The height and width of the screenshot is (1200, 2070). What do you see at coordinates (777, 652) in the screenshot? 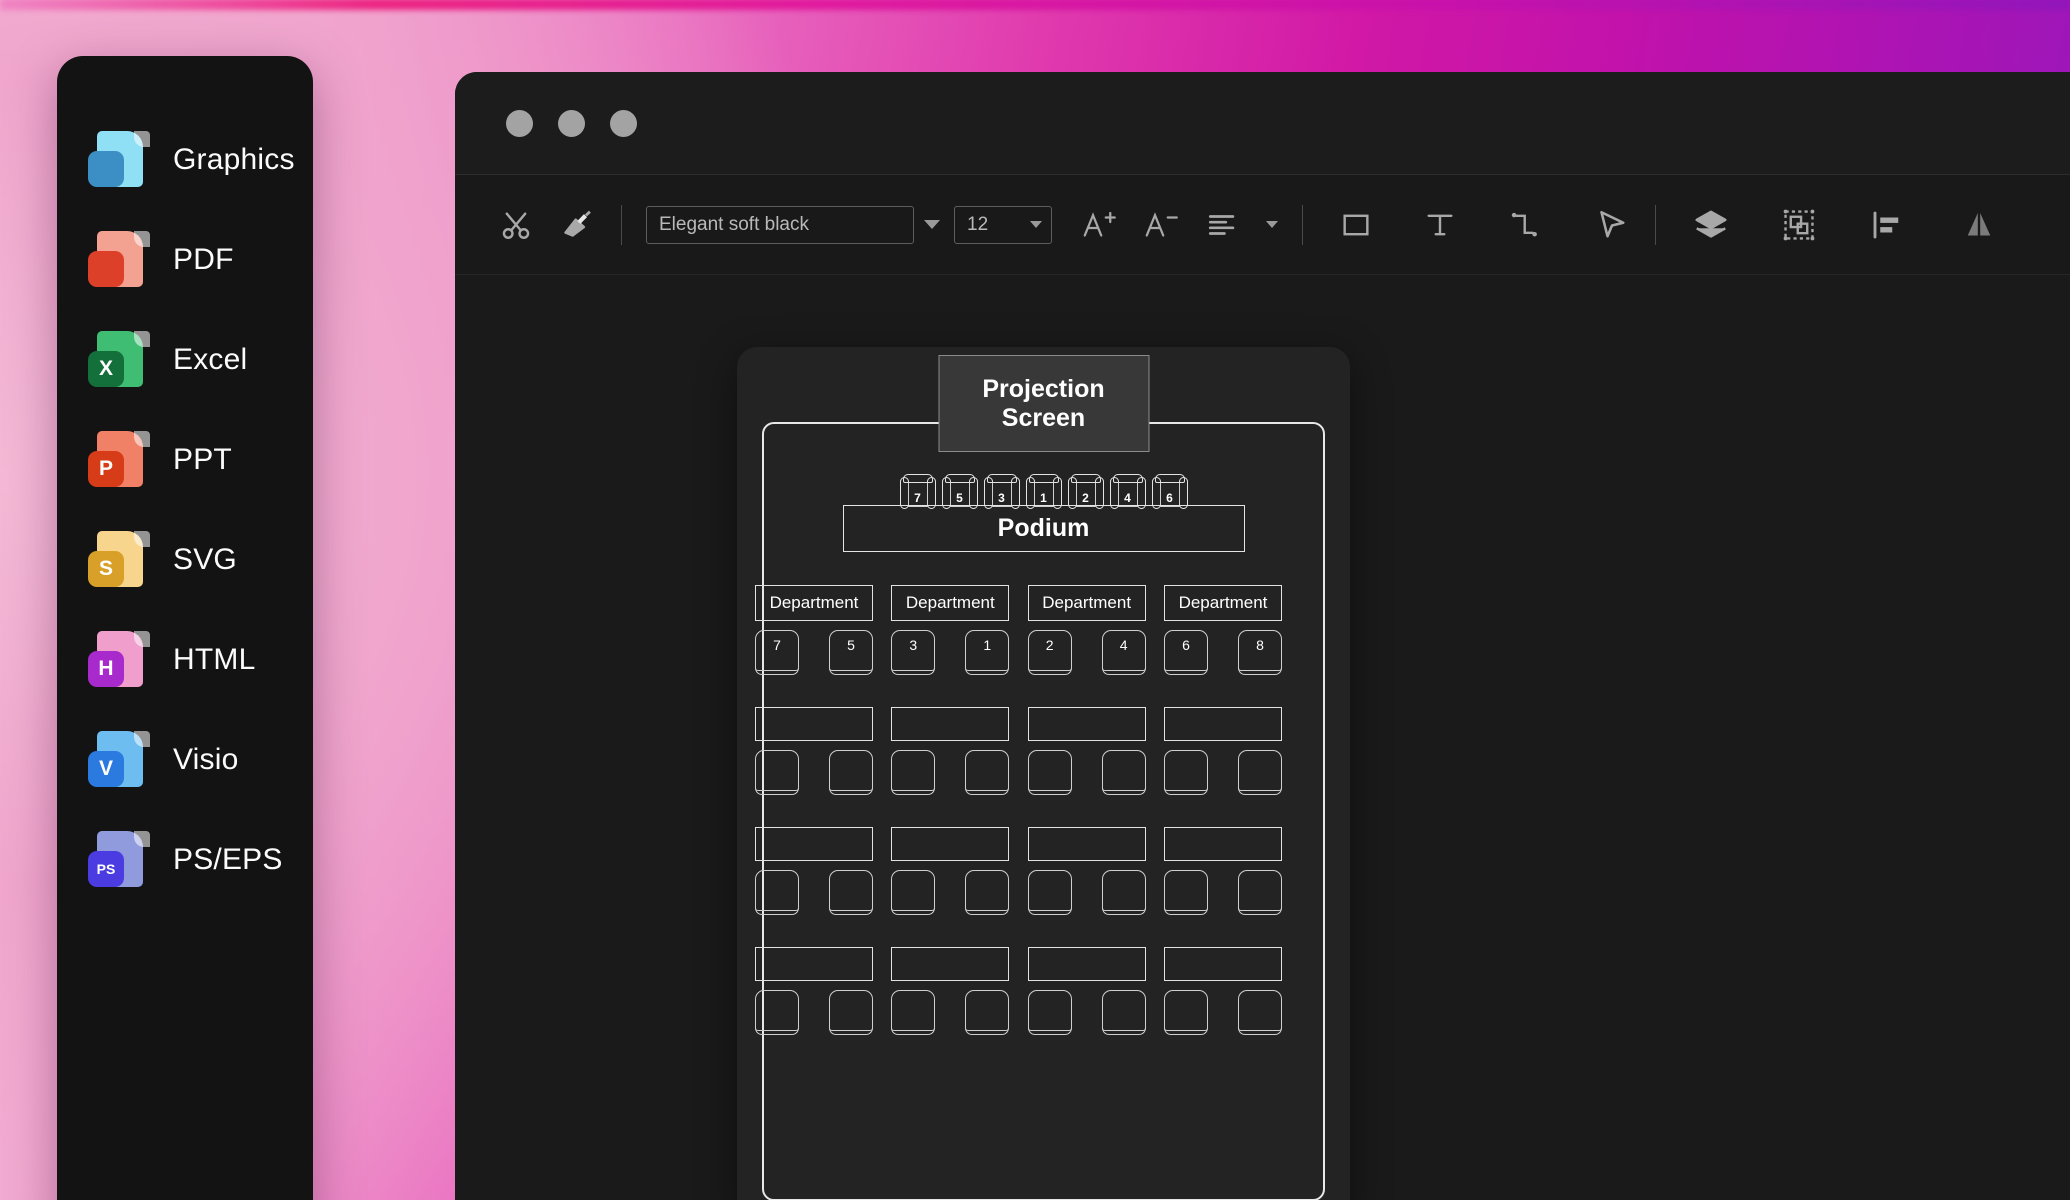
I see `seat-chair: 7` at bounding box center [777, 652].